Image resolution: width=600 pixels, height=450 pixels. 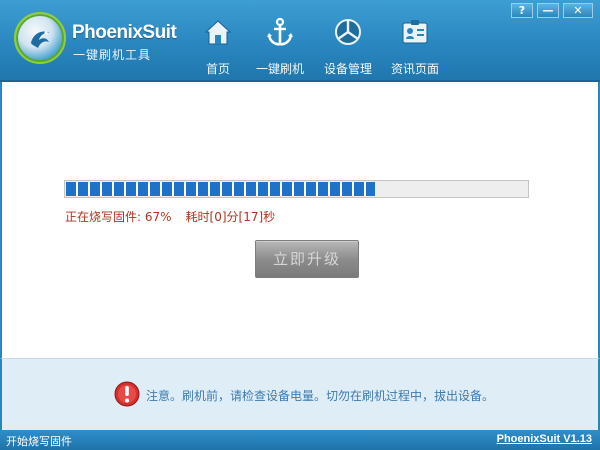 What do you see at coordinates (348, 48) in the screenshot?
I see `nav-device-management: 设备管理` at bounding box center [348, 48].